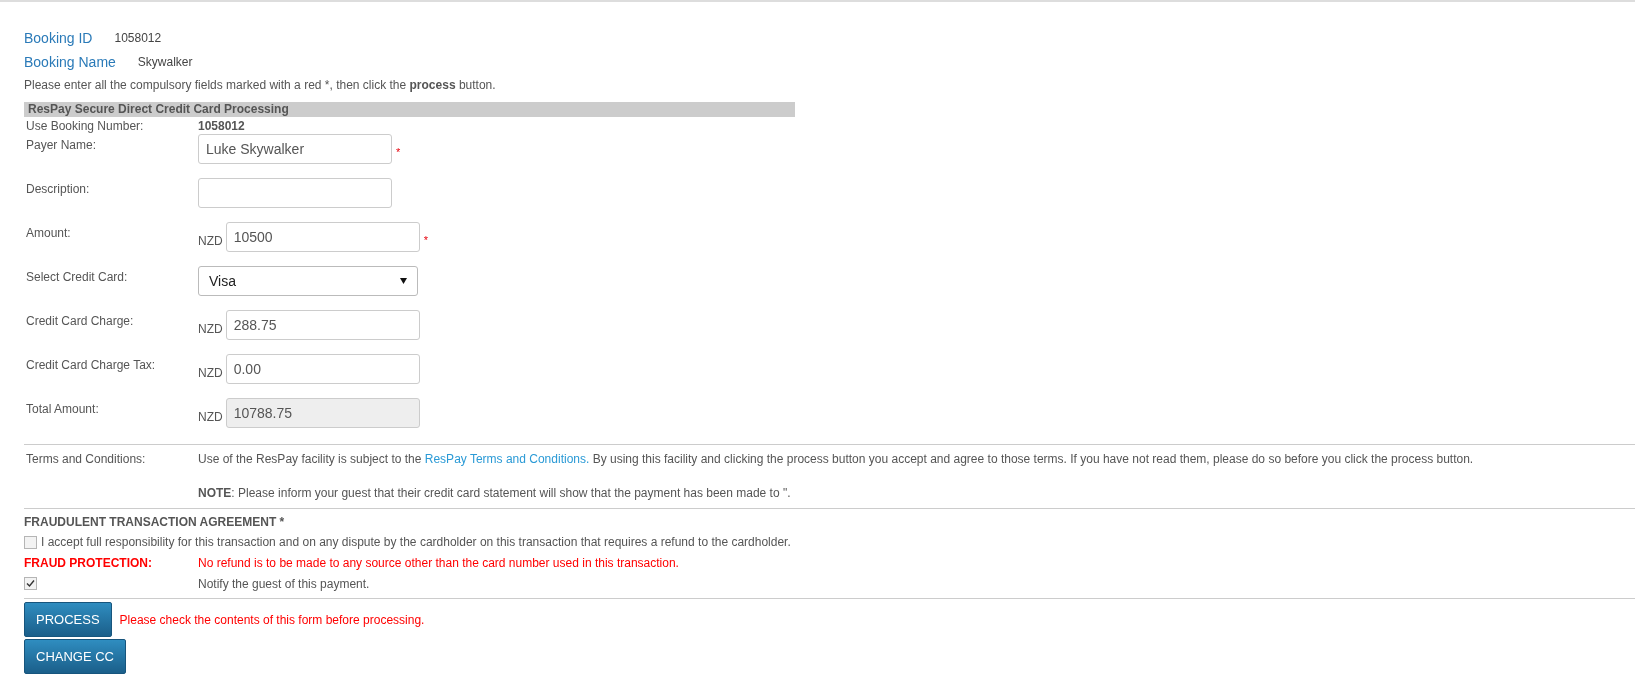  Describe the element at coordinates (75, 656) in the screenshot. I see `change-card-button: CHANGE CC` at that location.